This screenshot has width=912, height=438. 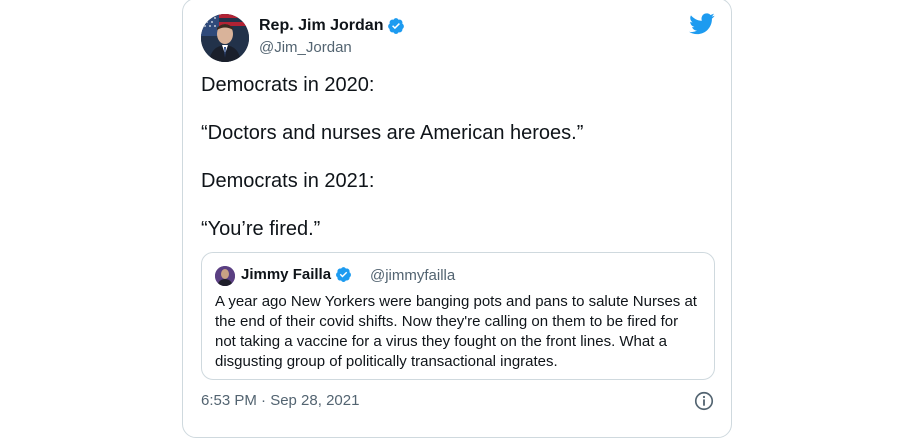 I want to click on quoted-author-name: Jimmy Failla, so click(x=296, y=274).